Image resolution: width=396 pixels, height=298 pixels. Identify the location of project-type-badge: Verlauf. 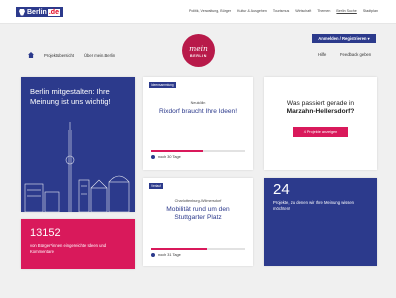
(156, 186).